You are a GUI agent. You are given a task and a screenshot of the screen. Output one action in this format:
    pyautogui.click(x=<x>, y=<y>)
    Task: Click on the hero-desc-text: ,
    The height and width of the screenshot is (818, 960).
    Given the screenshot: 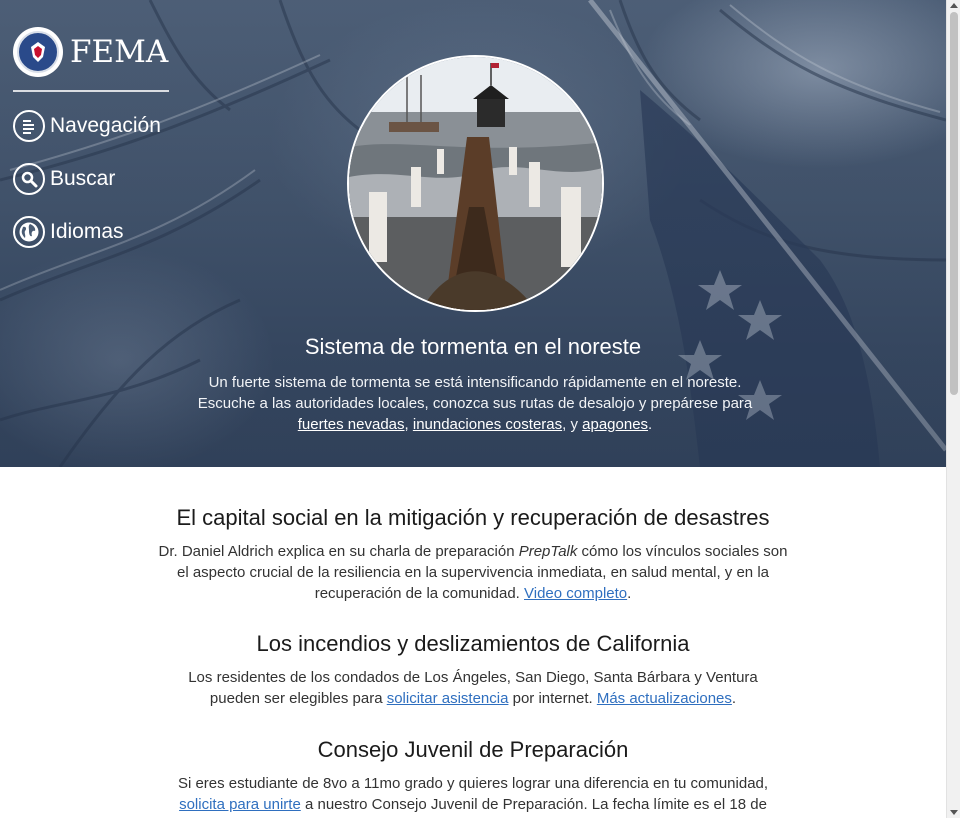 What is the action you would take?
    pyautogui.click(x=408, y=424)
    